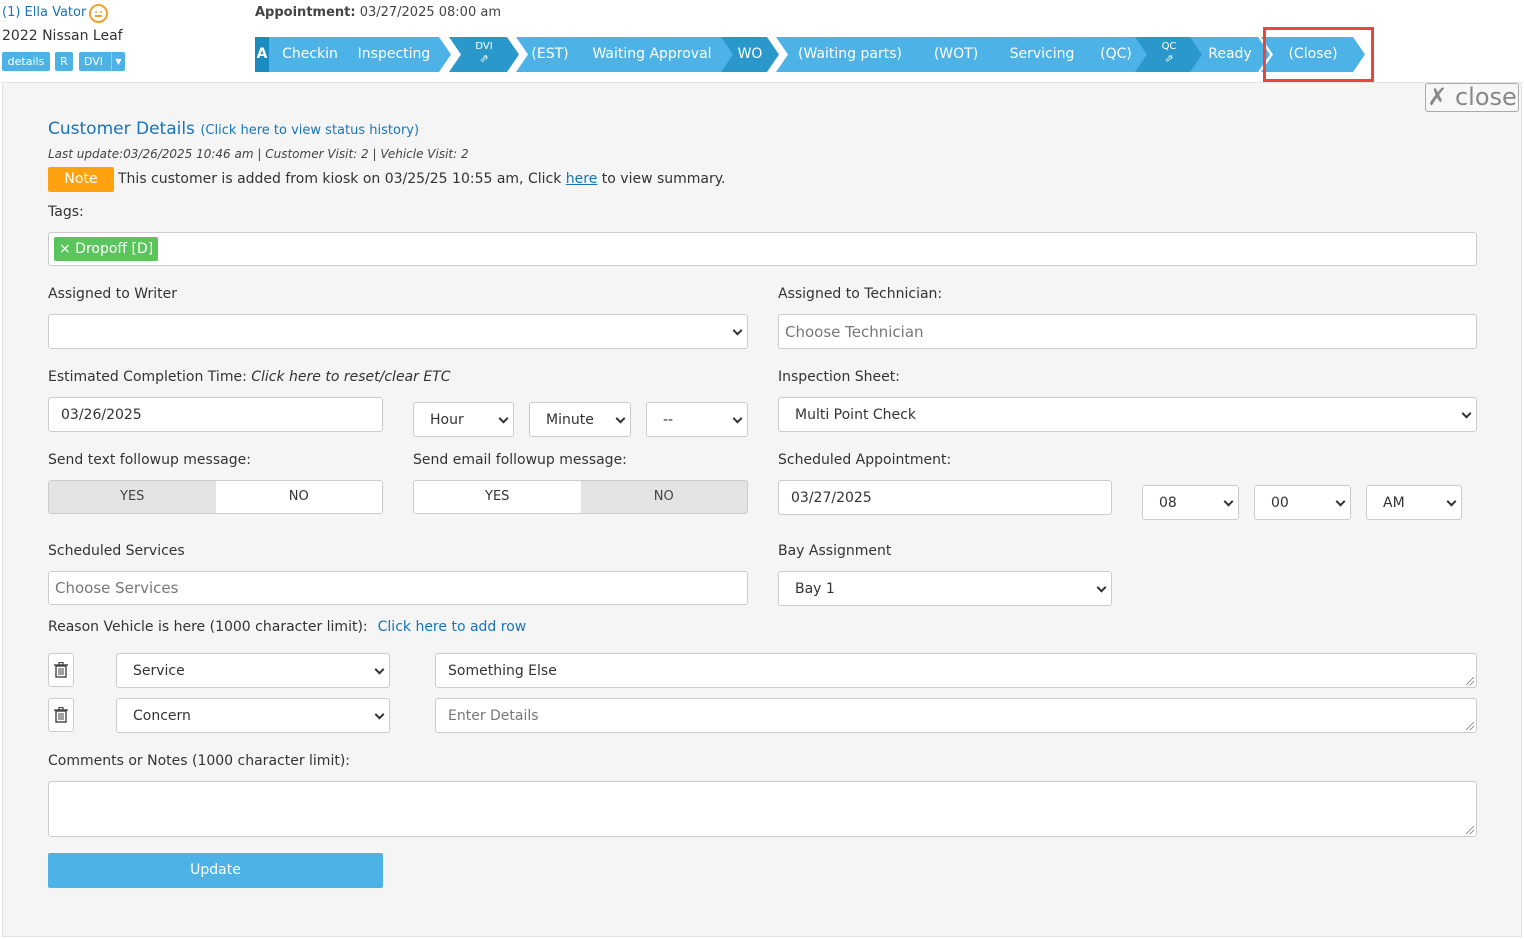 Image resolution: width=1524 pixels, height=939 pixels. I want to click on text-followup-yes: YES, so click(132, 497).